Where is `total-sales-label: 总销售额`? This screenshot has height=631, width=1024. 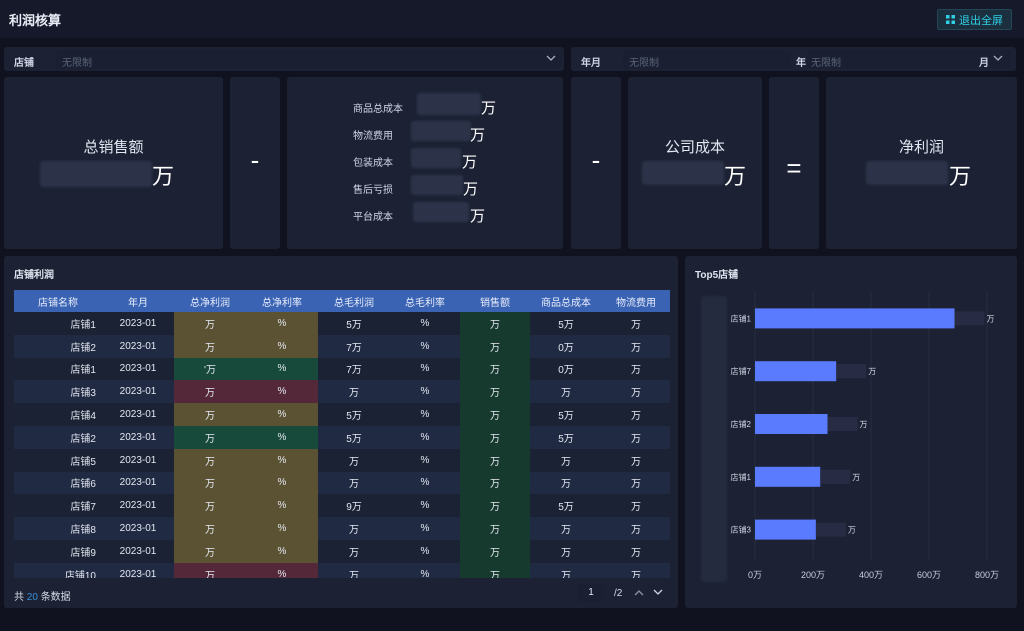
total-sales-label: 总销售额 is located at coordinates (113, 147).